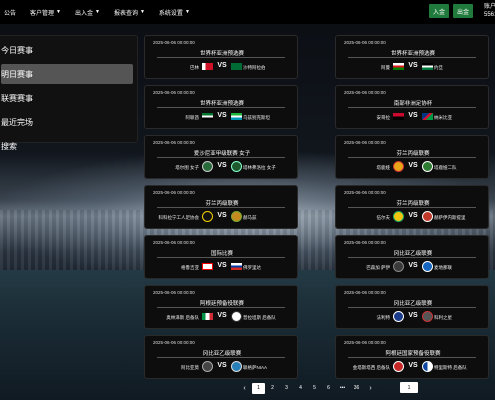 The height and width of the screenshot is (400, 495). Describe the element at coordinates (244, 388) in the screenshot. I see `prev-page-button: ‹` at that location.